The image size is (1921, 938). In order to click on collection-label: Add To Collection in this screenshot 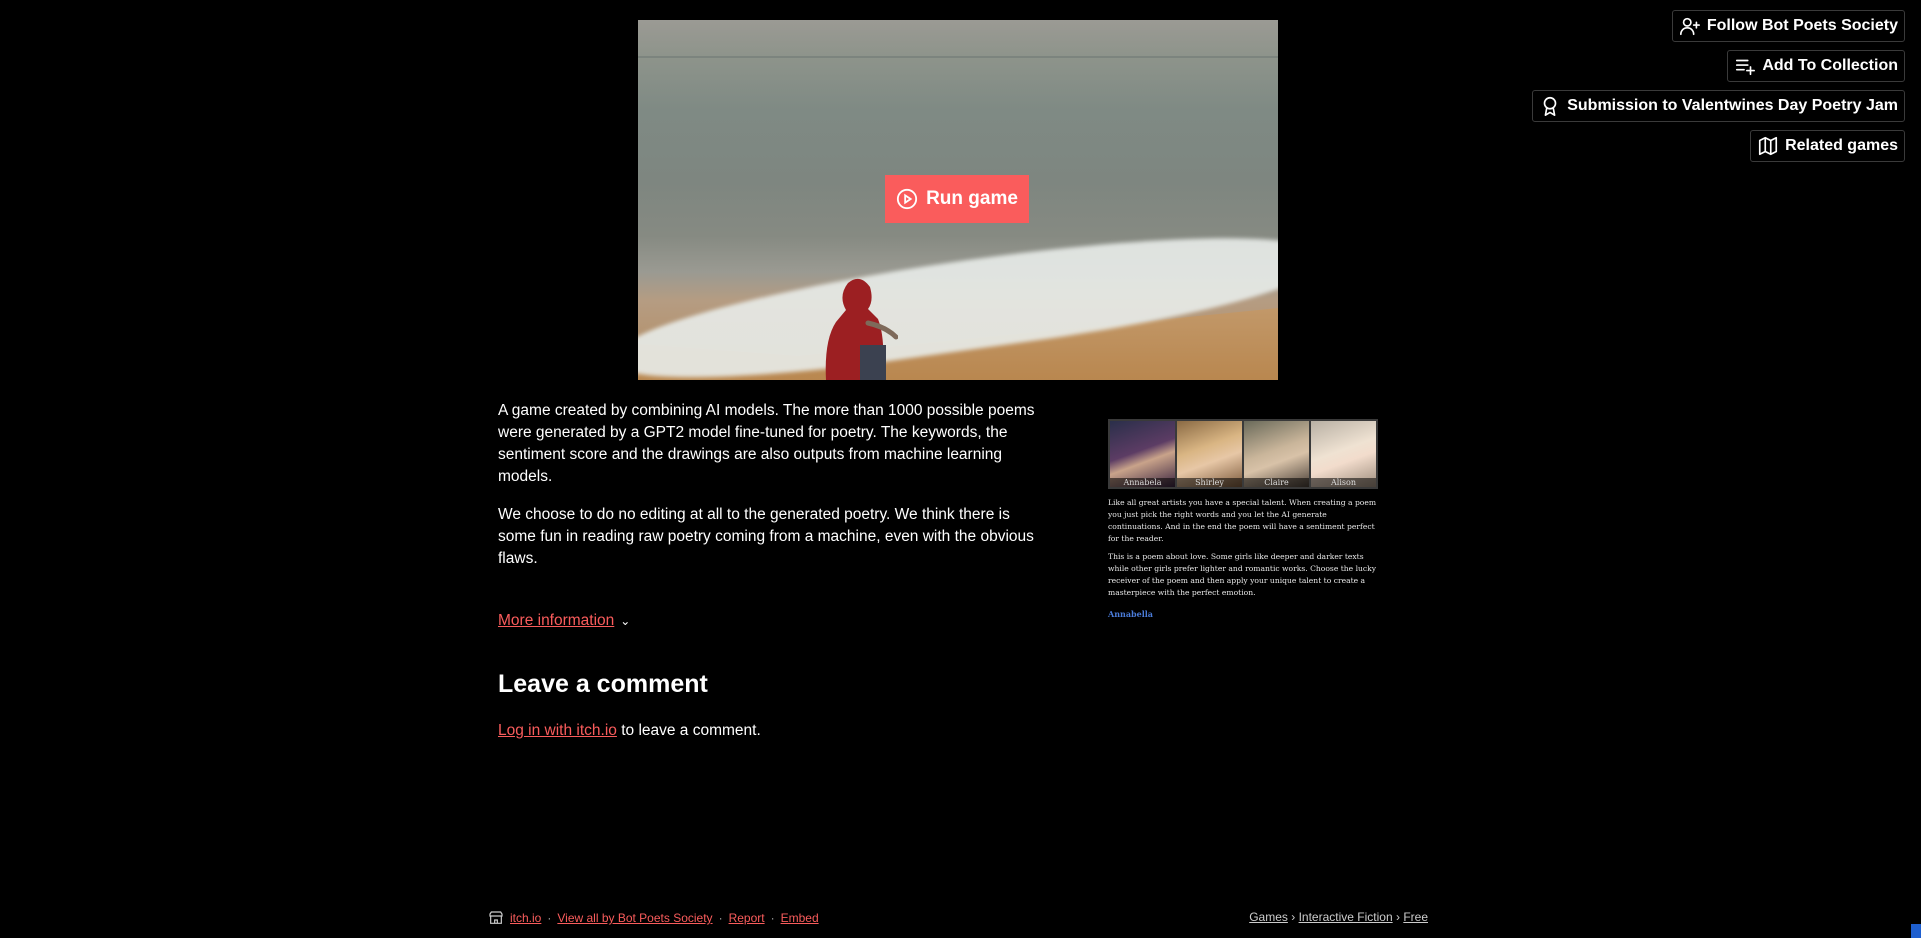, I will do `click(1830, 65)`.